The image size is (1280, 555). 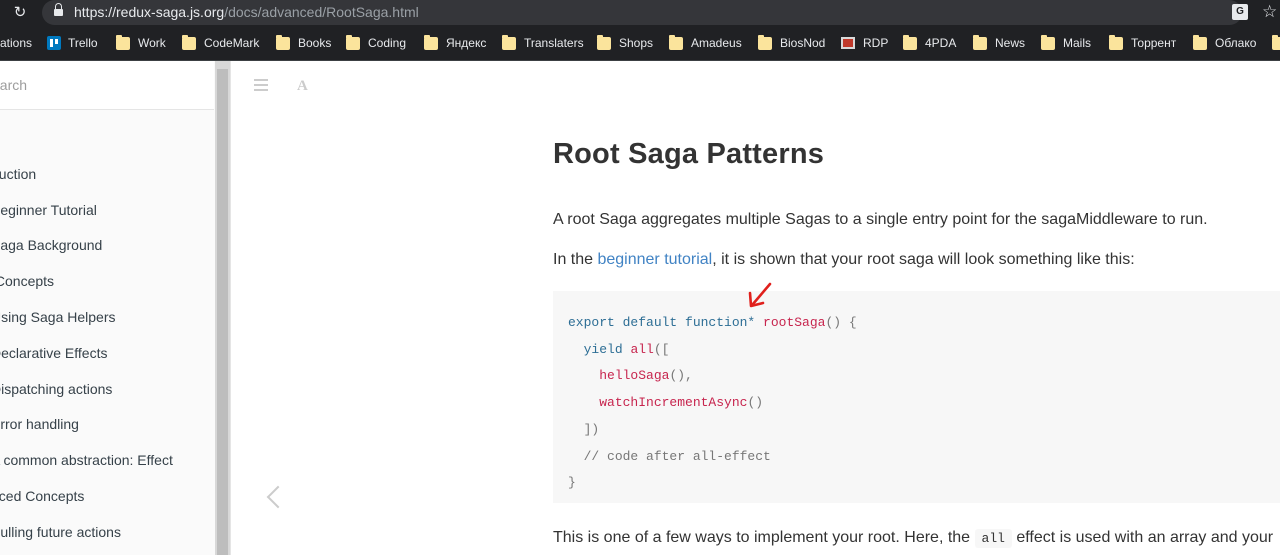 What do you see at coordinates (1142, 42) in the screenshot?
I see `bookmark-torrent: Торрент` at bounding box center [1142, 42].